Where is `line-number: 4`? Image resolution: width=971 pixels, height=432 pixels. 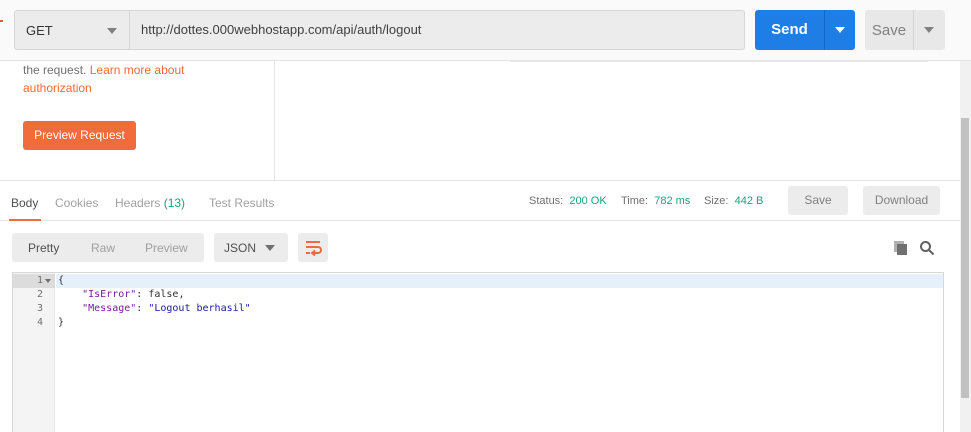
line-number: 4 is located at coordinates (39, 322).